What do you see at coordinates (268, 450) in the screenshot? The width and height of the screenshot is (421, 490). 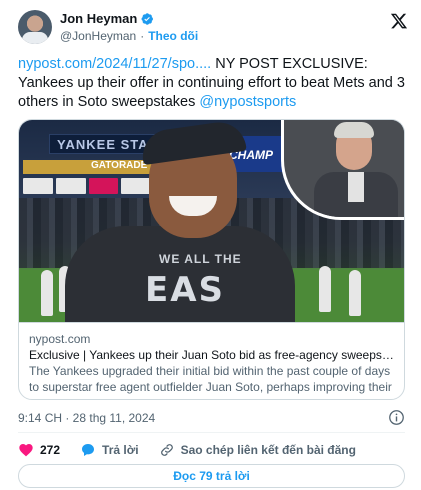 I see `copy-link-label: Sao chép liên kết đến bài đăng` at bounding box center [268, 450].